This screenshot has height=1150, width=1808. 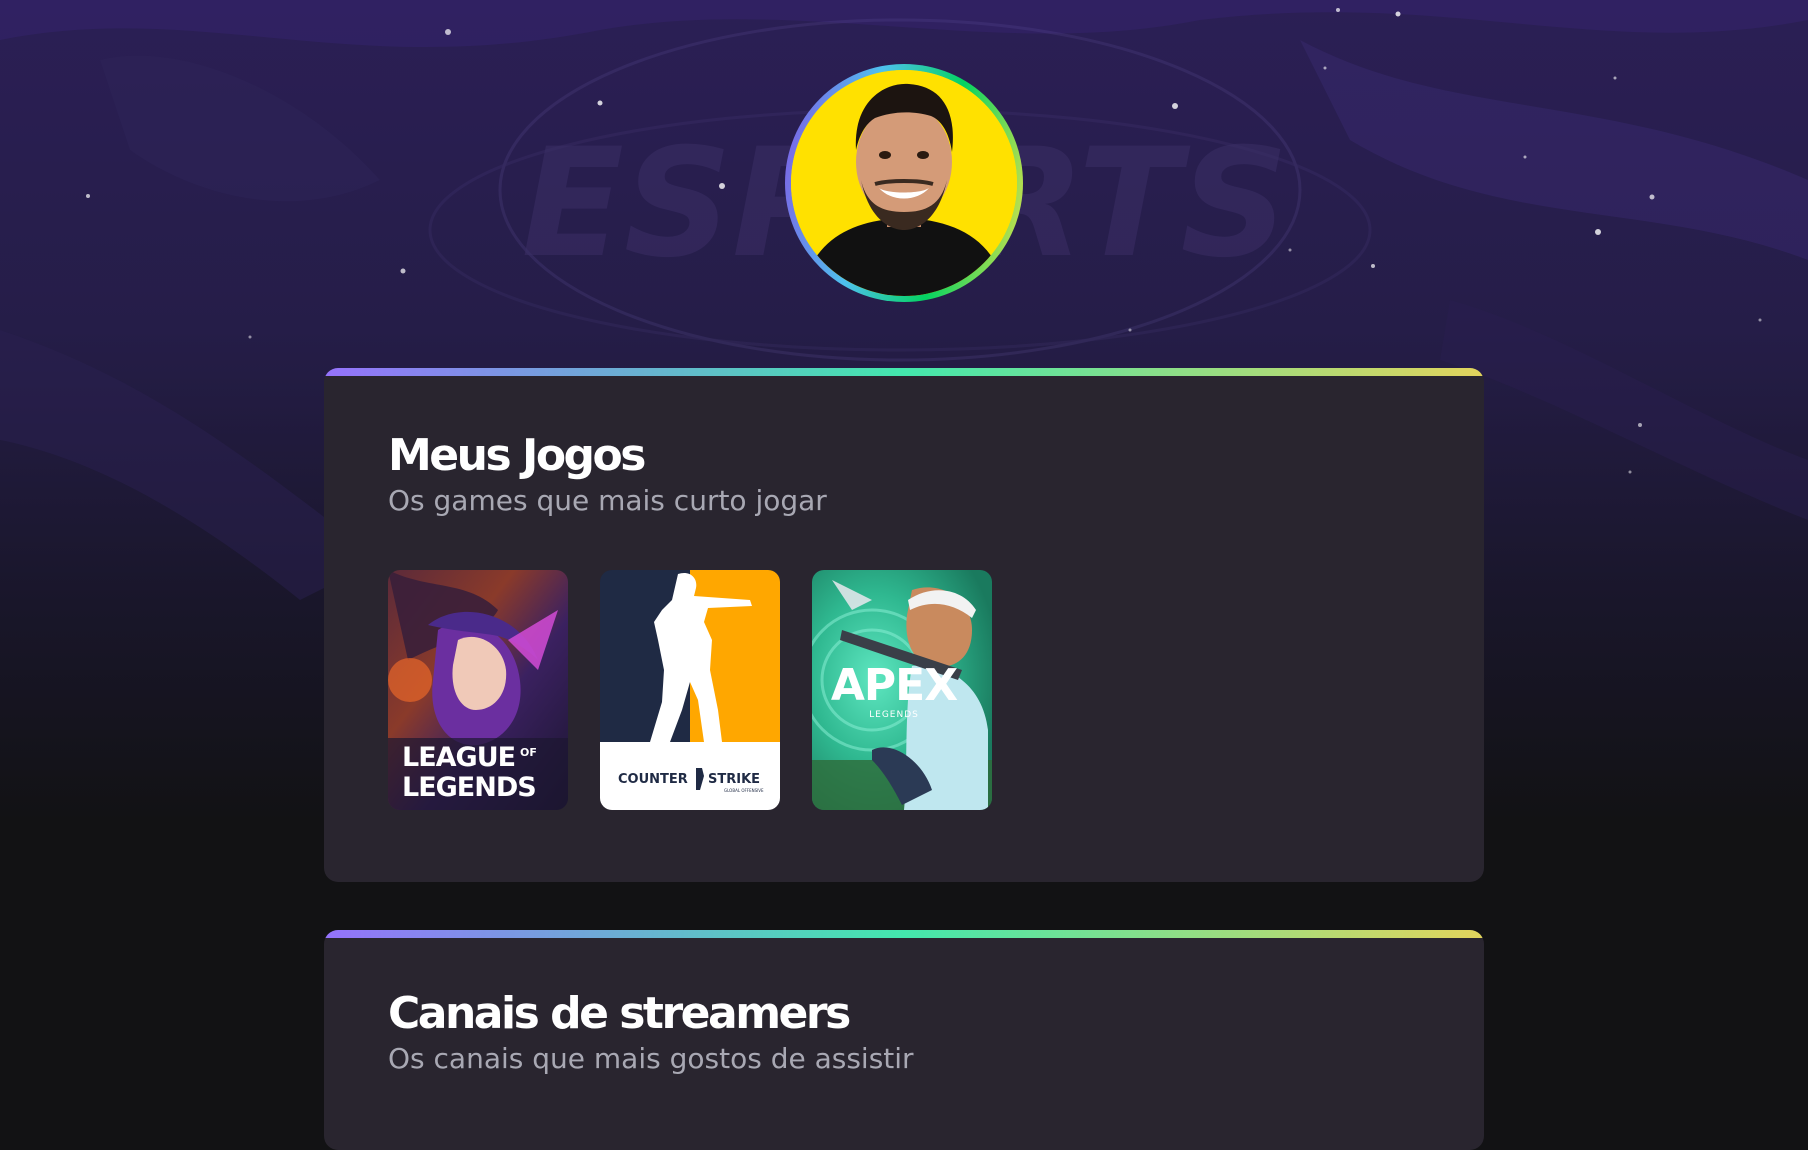 I want to click on apex-legends-cover: APEX LEGENDS, so click(x=902, y=690).